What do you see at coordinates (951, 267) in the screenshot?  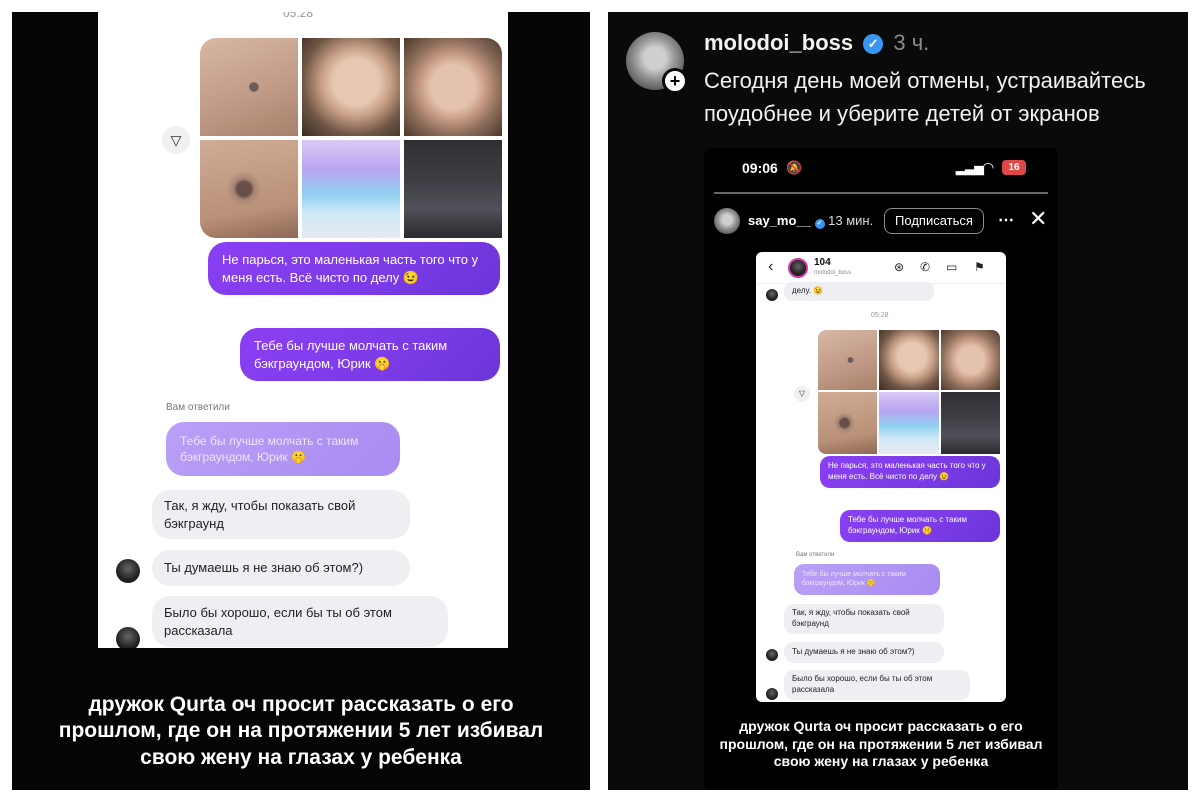 I see `video-icon: ▭` at bounding box center [951, 267].